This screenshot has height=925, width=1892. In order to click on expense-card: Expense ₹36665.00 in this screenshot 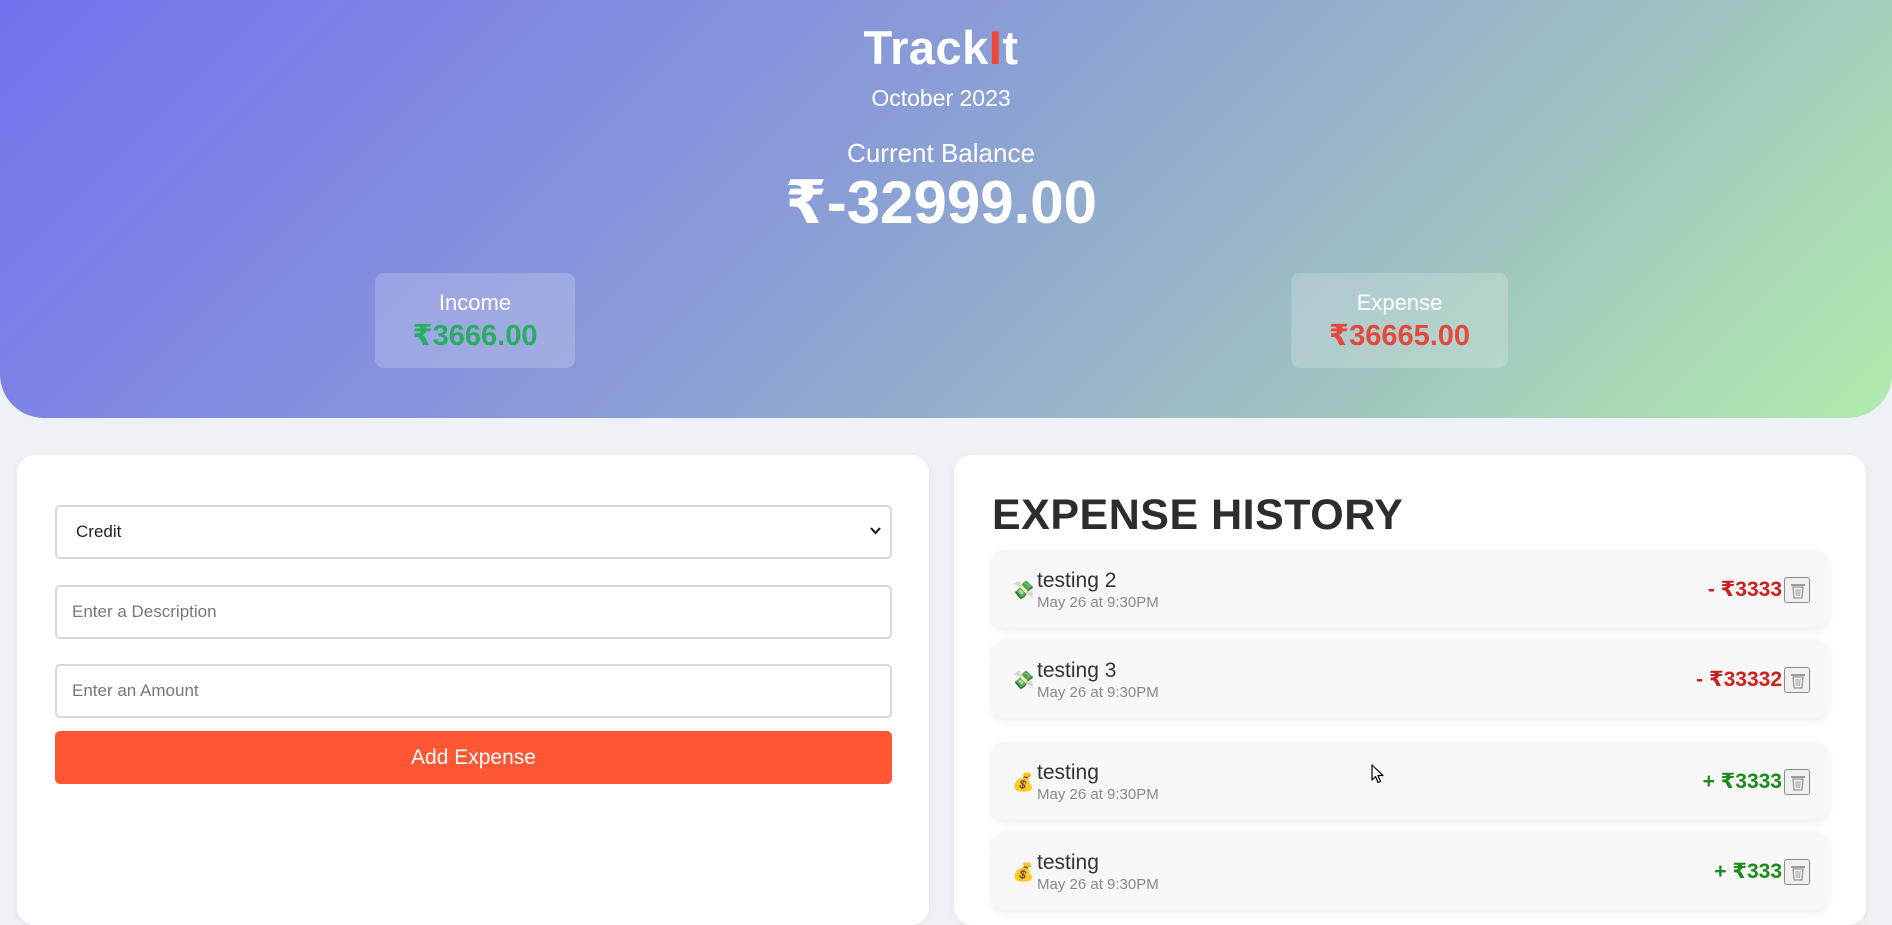, I will do `click(1399, 320)`.